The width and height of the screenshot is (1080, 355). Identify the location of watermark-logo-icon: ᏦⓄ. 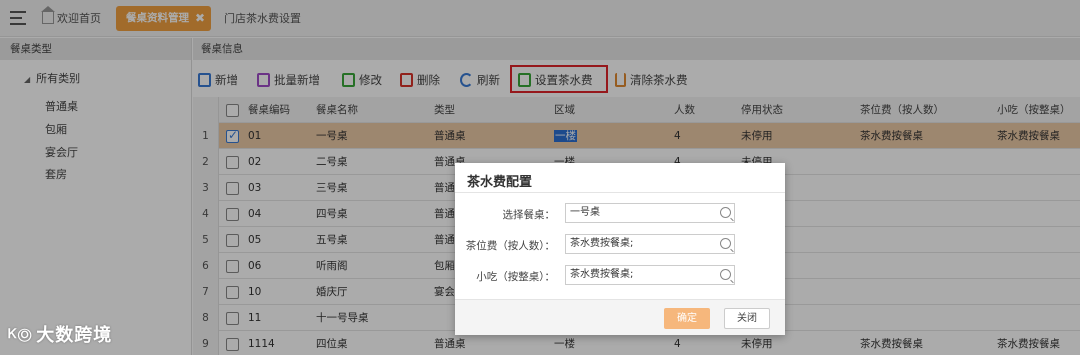
(20, 334).